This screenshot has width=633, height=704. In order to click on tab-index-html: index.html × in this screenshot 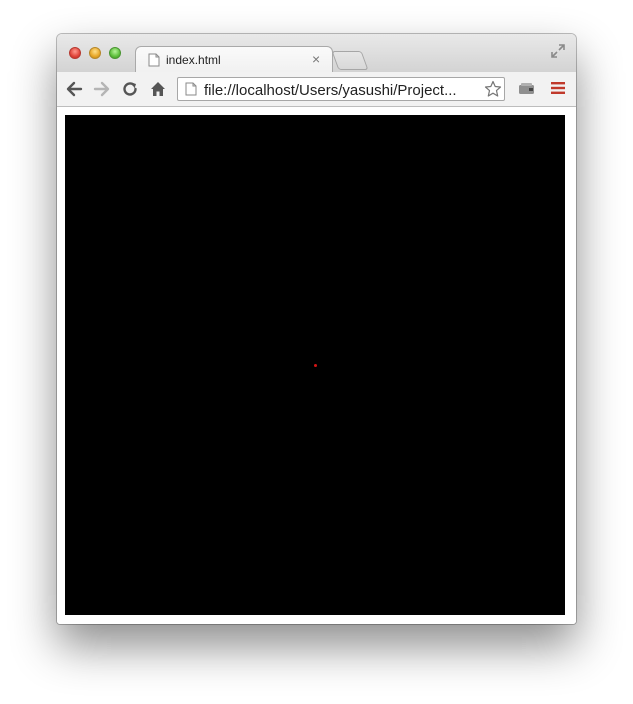, I will do `click(234, 60)`.